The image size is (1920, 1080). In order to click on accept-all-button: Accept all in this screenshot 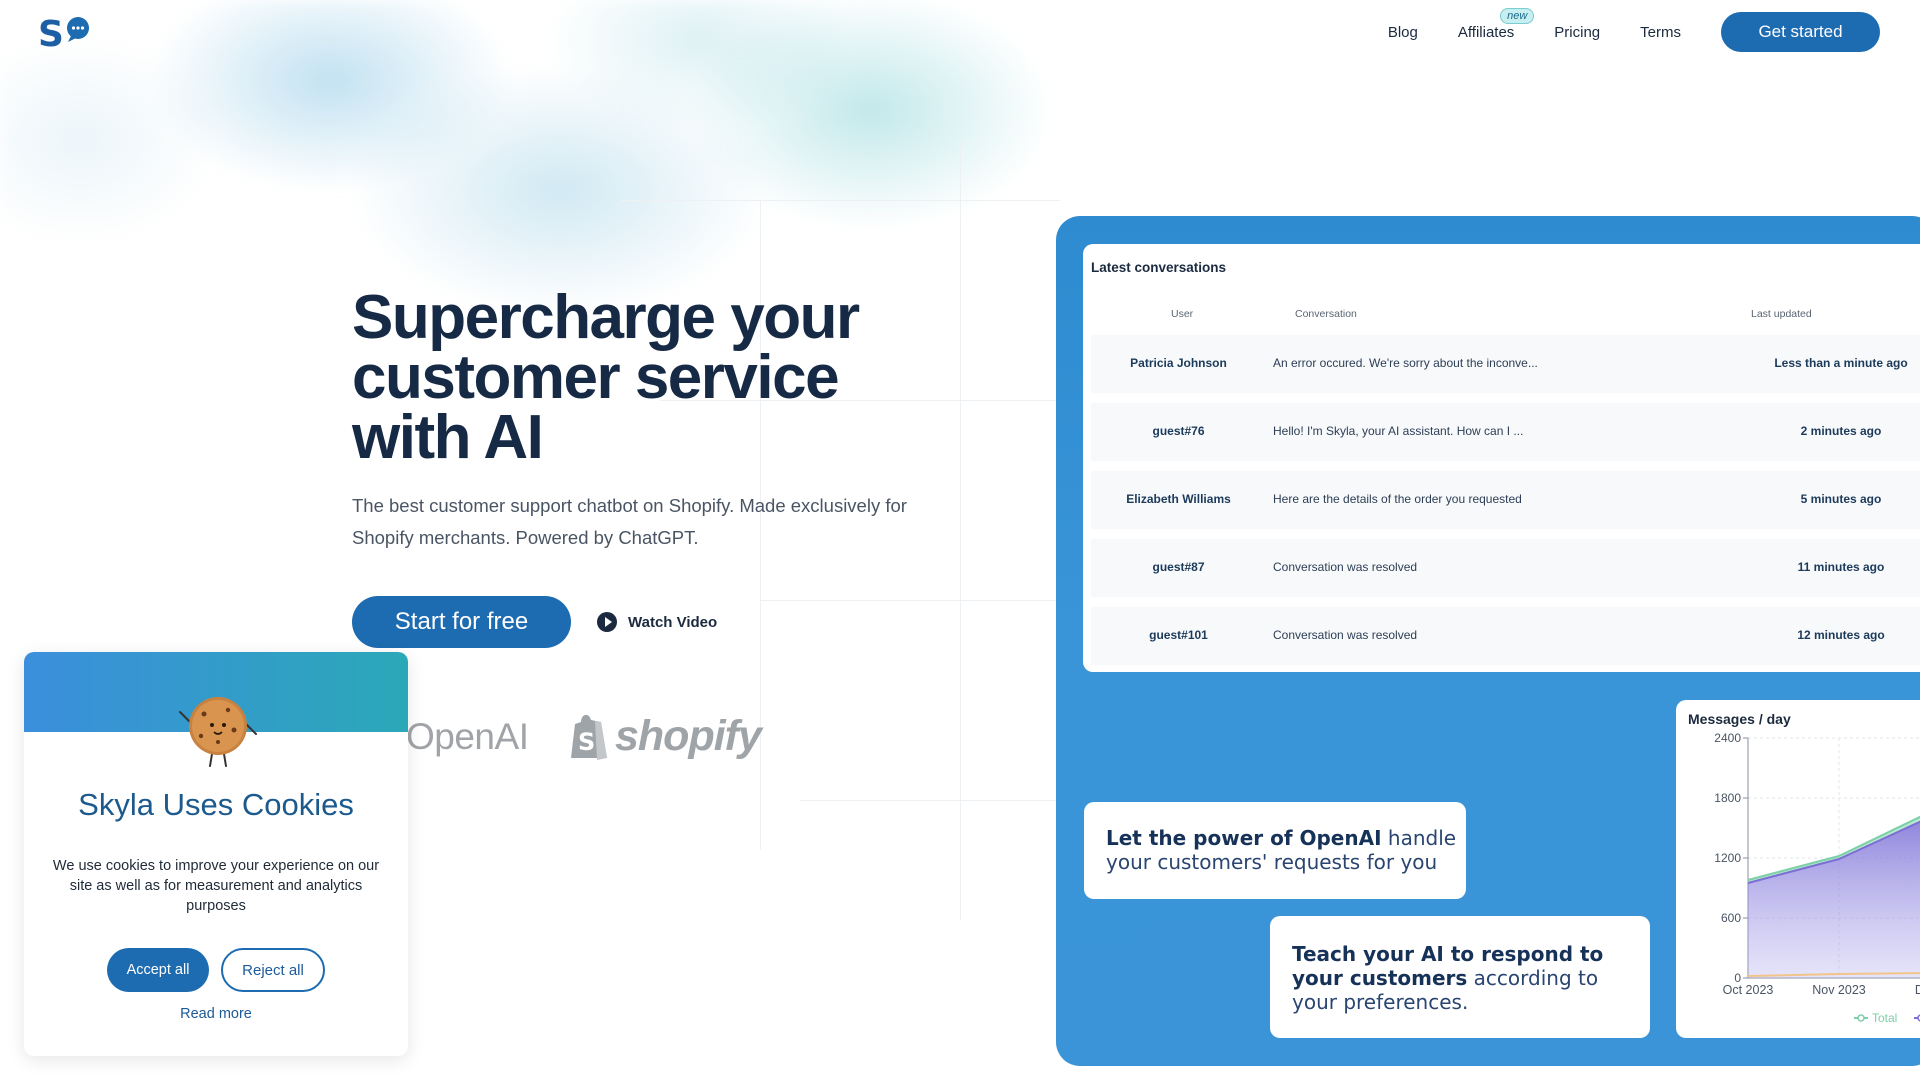, I will do `click(158, 970)`.